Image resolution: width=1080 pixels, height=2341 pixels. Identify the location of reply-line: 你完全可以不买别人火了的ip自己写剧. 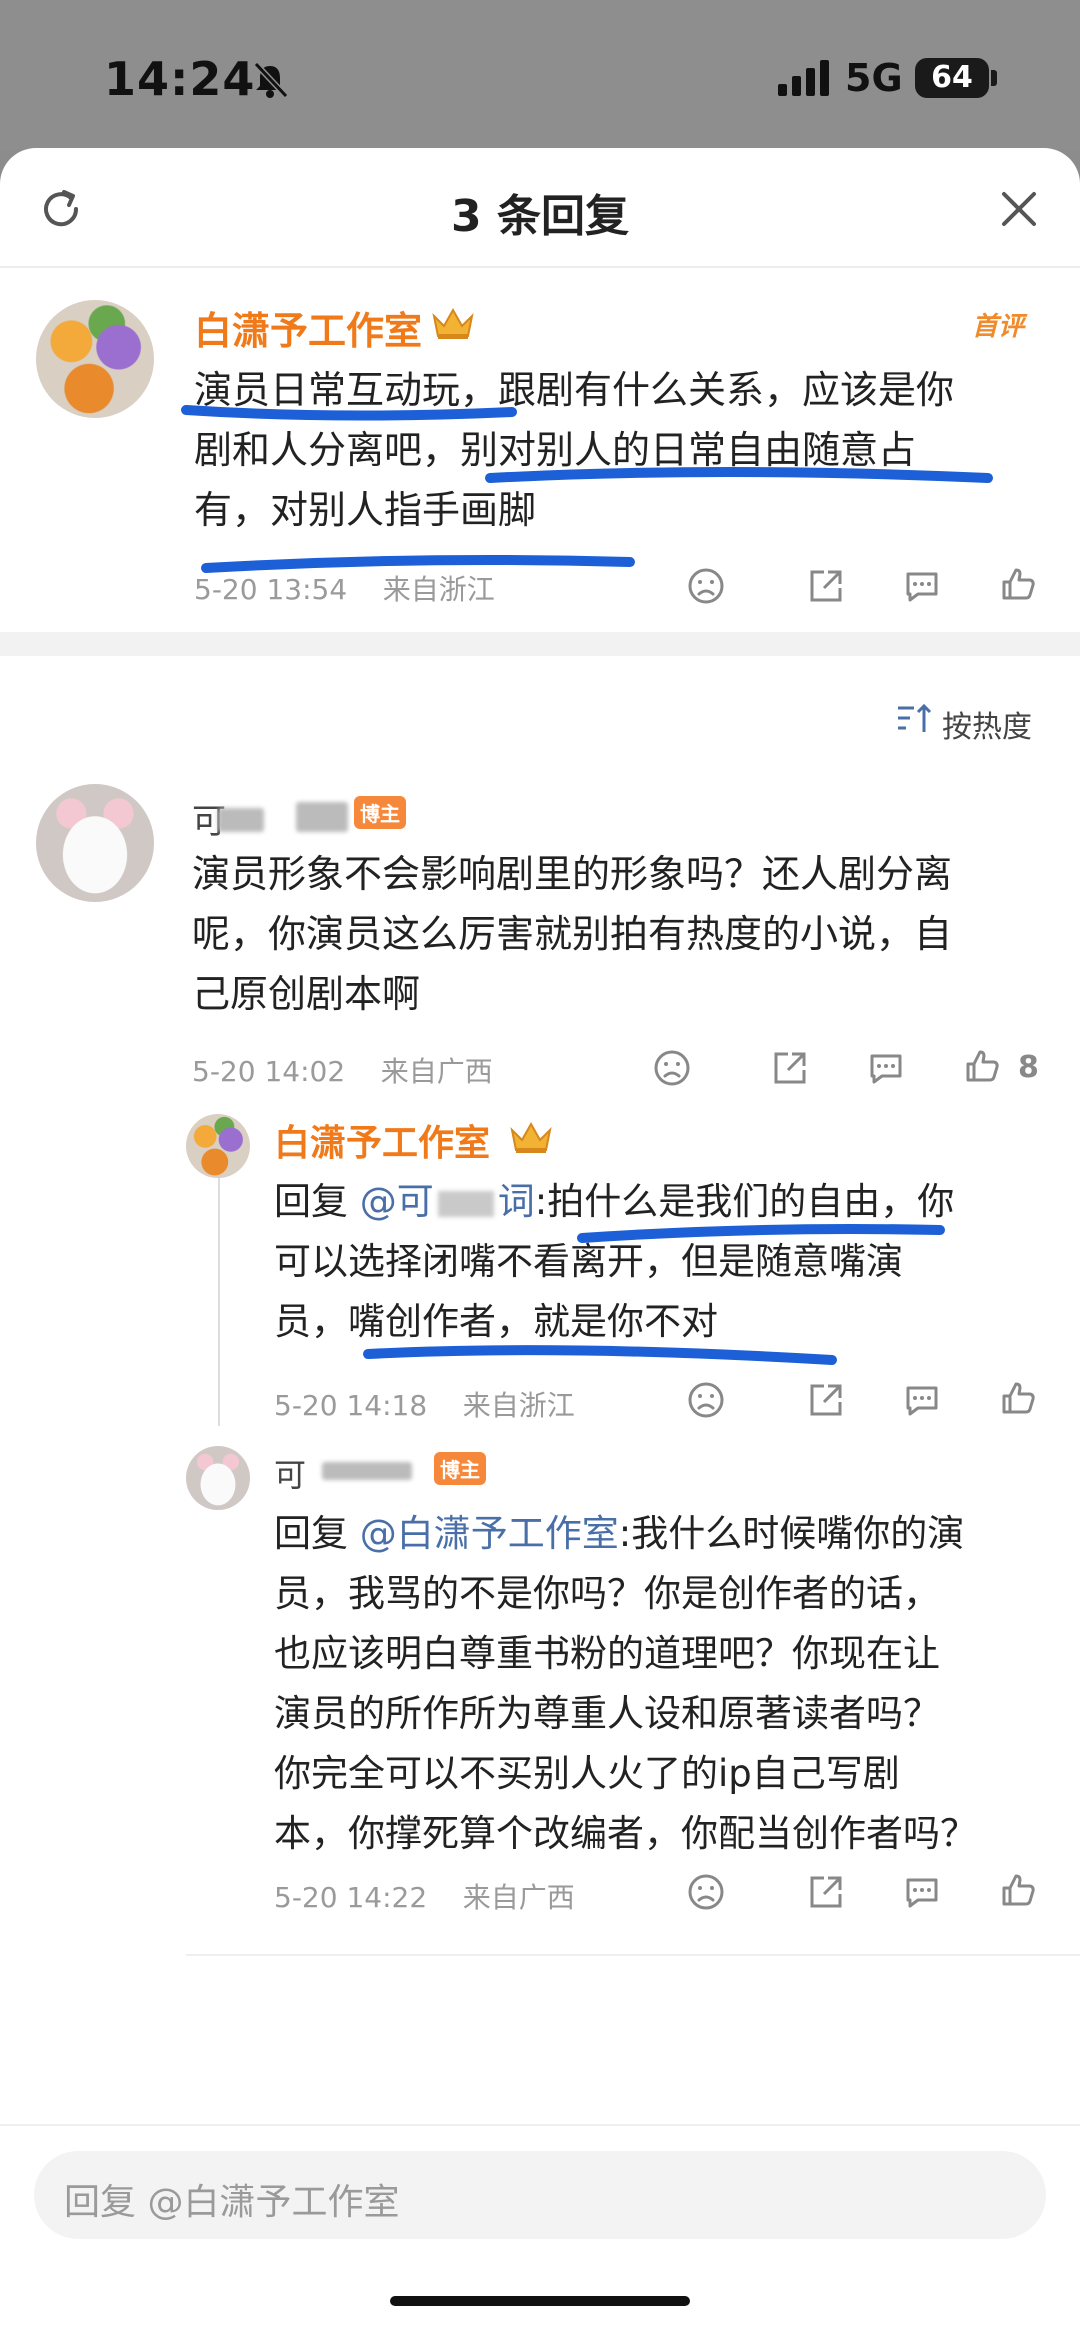
(587, 1773).